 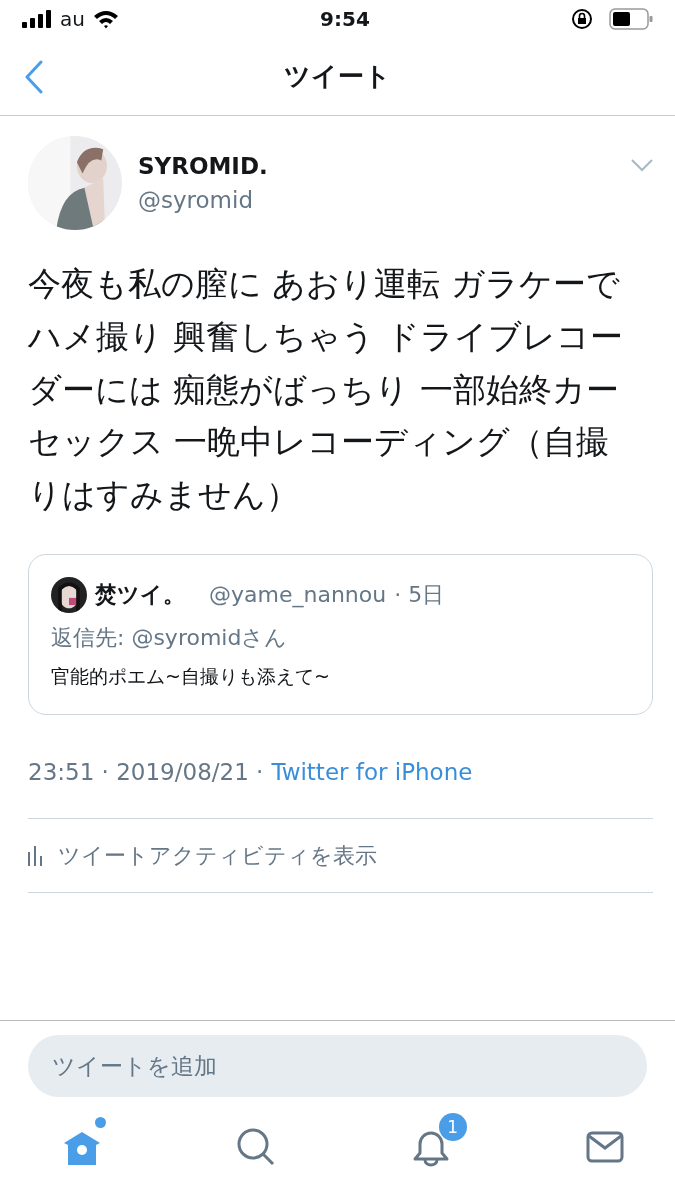 What do you see at coordinates (376, 200) in the screenshot?
I see `user-handle: @syromid` at bounding box center [376, 200].